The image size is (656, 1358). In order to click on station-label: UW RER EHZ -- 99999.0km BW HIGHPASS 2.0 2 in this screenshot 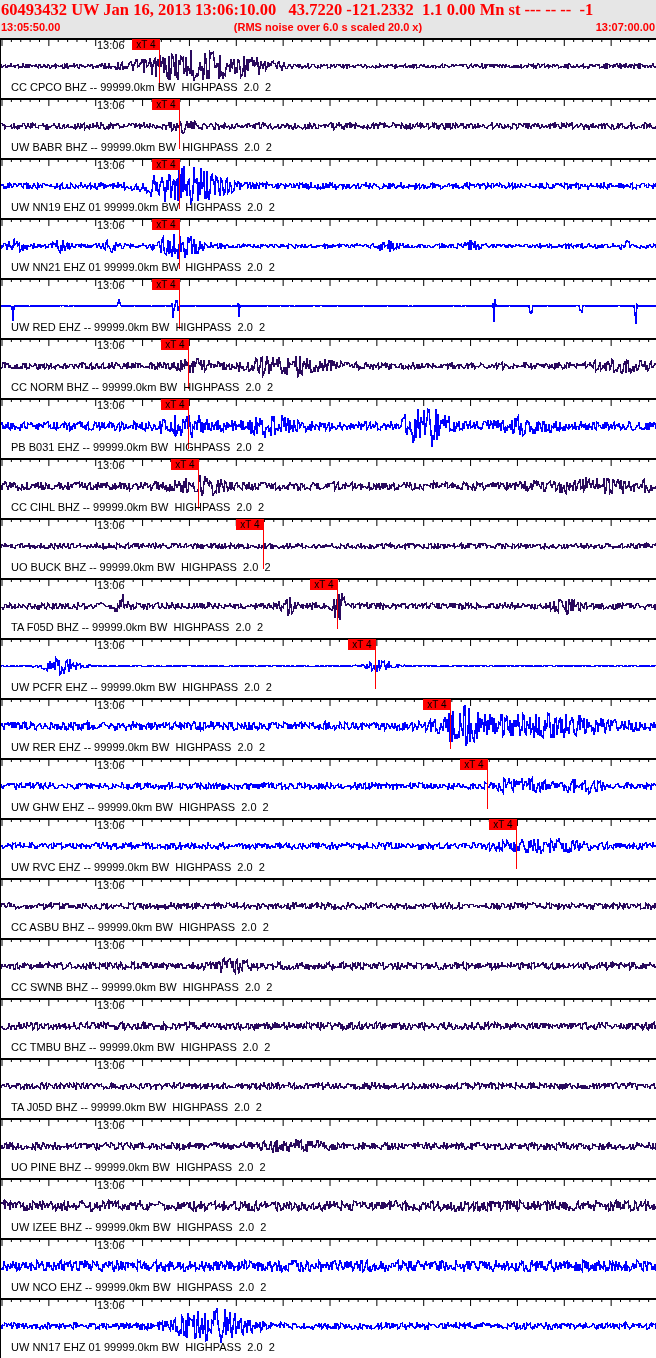, I will do `click(138, 747)`.